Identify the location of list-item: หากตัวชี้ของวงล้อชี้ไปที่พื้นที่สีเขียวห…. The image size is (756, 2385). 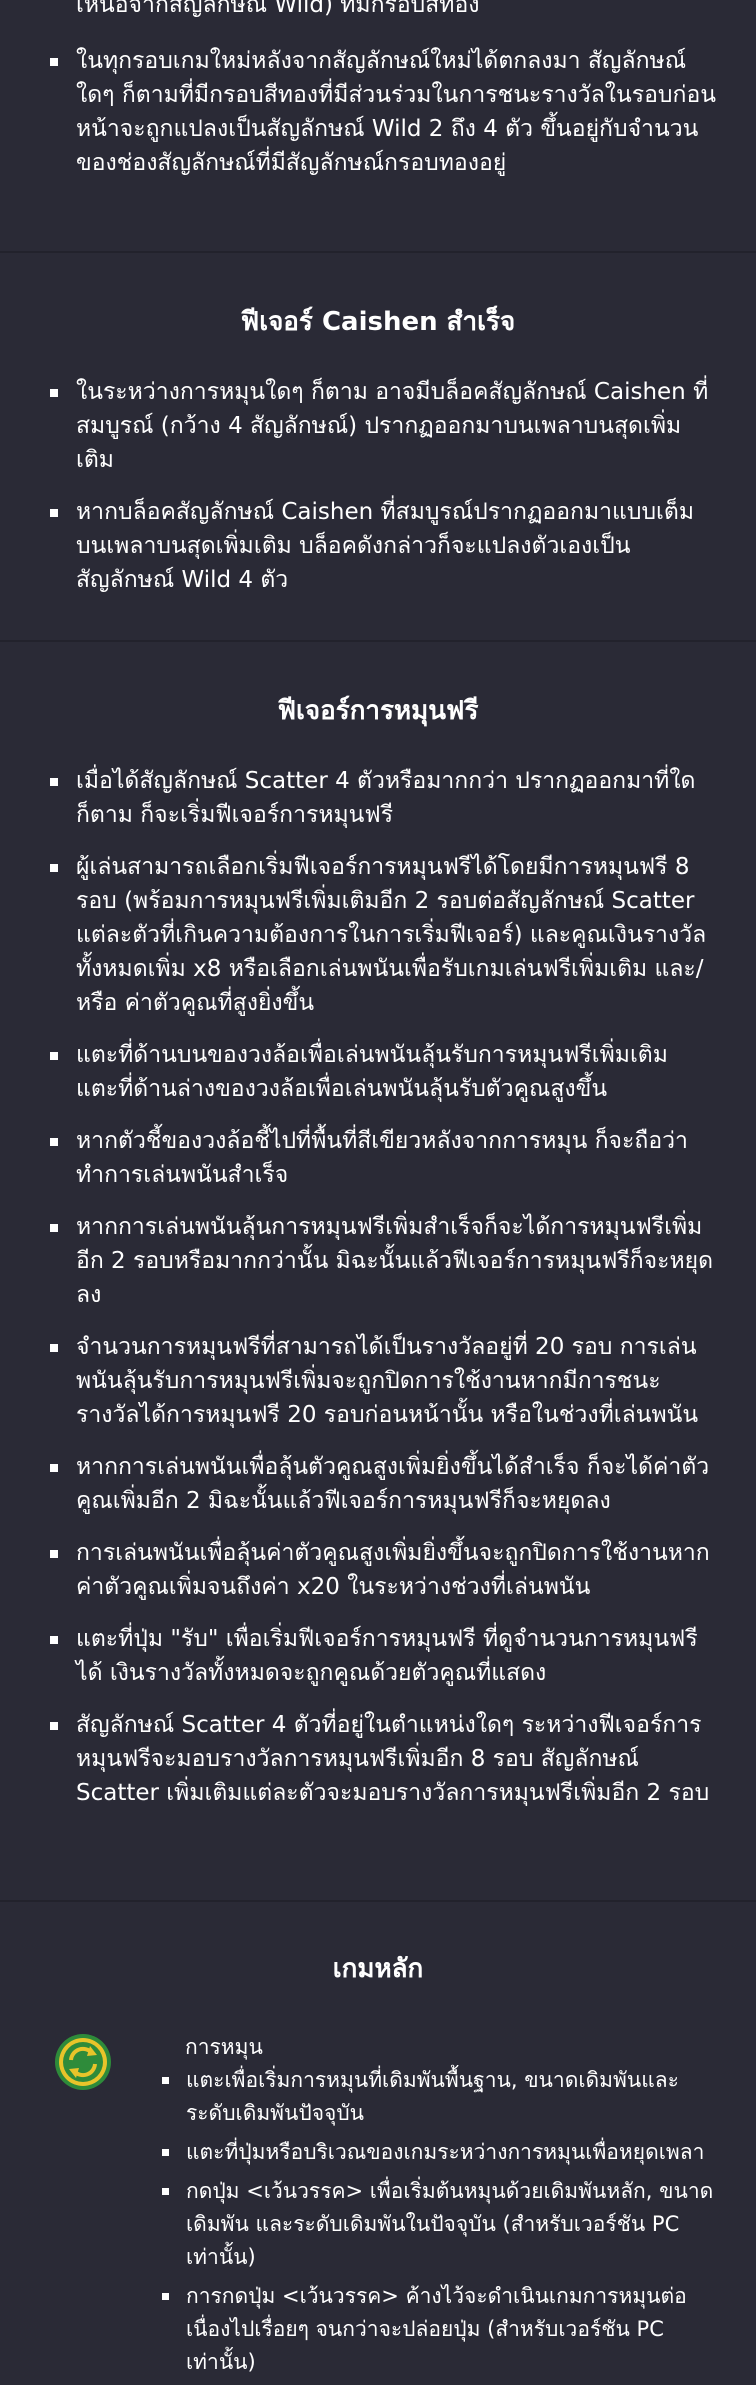
(381, 1158).